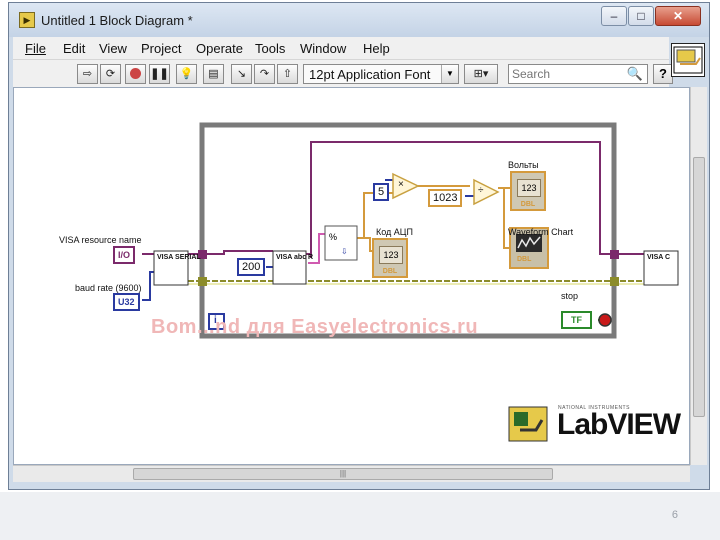 This screenshot has height=540, width=720. What do you see at coordinates (481, 74) in the screenshot?
I see `align-objects-icon: ⊞▾` at bounding box center [481, 74].